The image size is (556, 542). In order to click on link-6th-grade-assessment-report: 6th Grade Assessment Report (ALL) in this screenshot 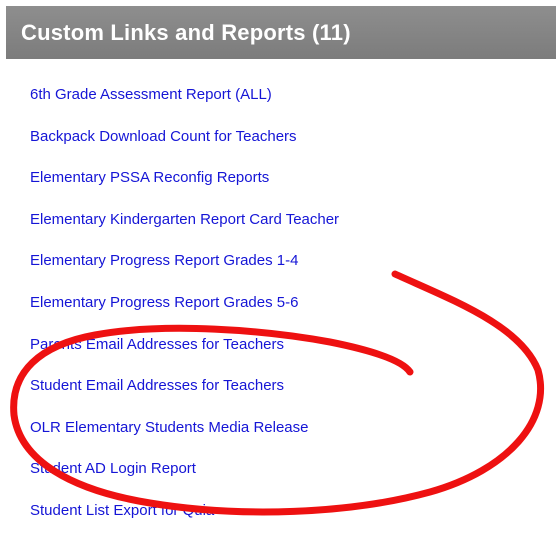, I will do `click(151, 94)`.